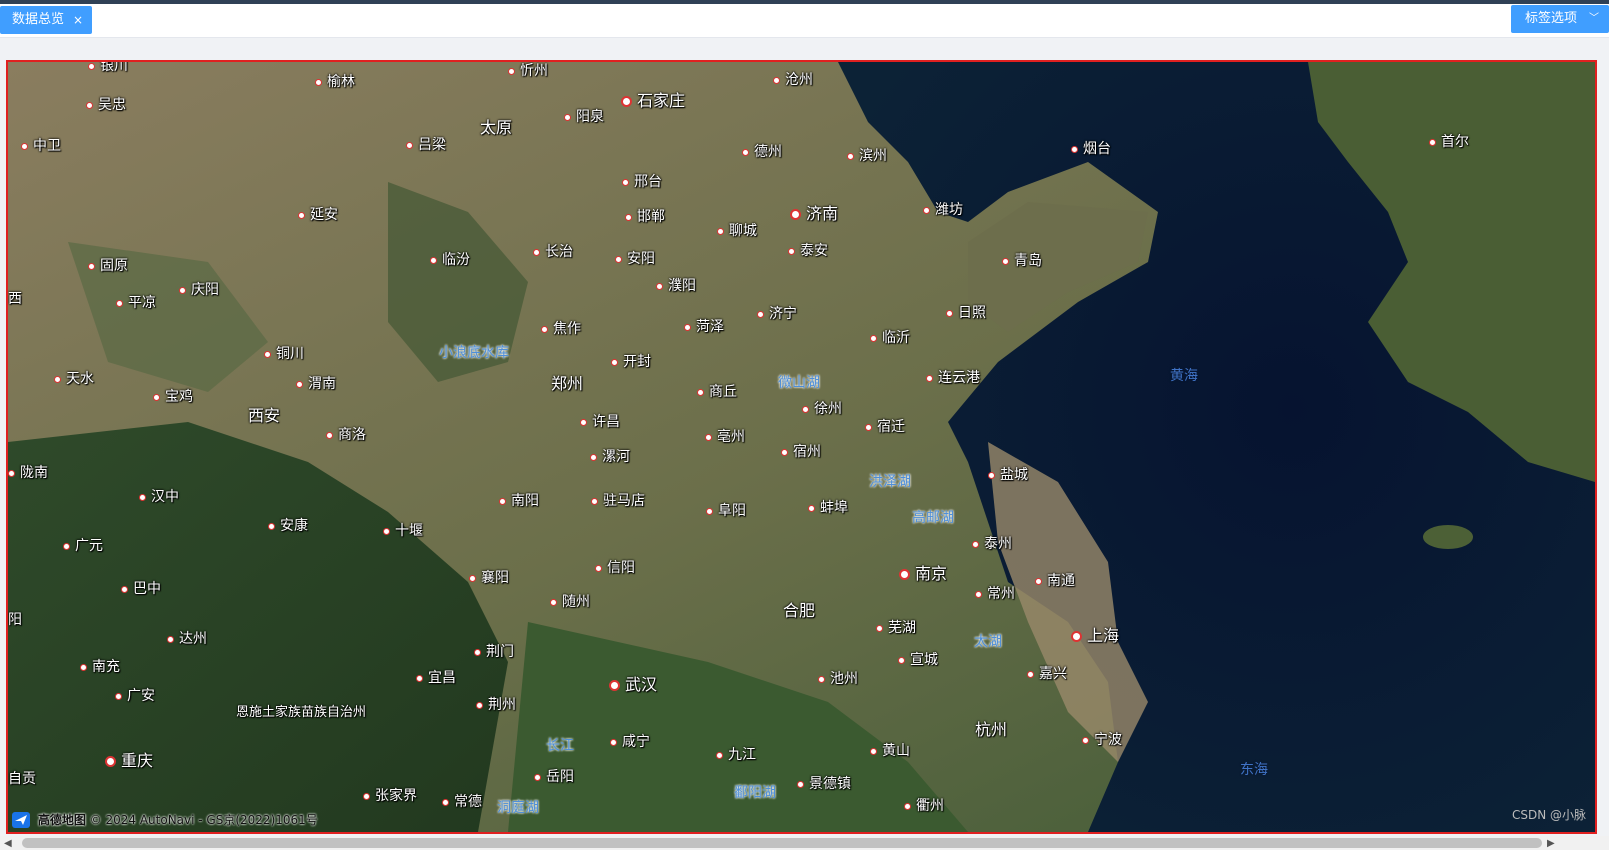 This screenshot has width=1609, height=850. Describe the element at coordinates (633, 685) in the screenshot. I see `city-label: 武汉` at that location.